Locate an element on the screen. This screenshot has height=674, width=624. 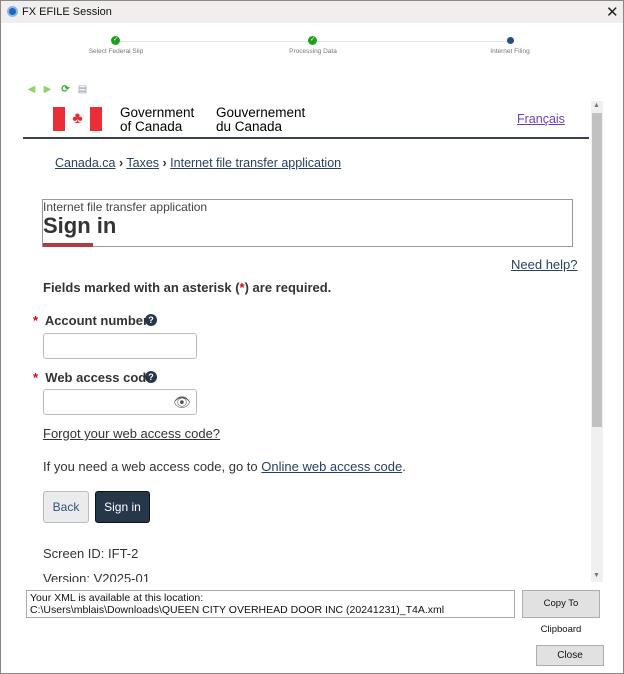
xml-line: Your XML is available at this location: is located at coordinates (117, 598).